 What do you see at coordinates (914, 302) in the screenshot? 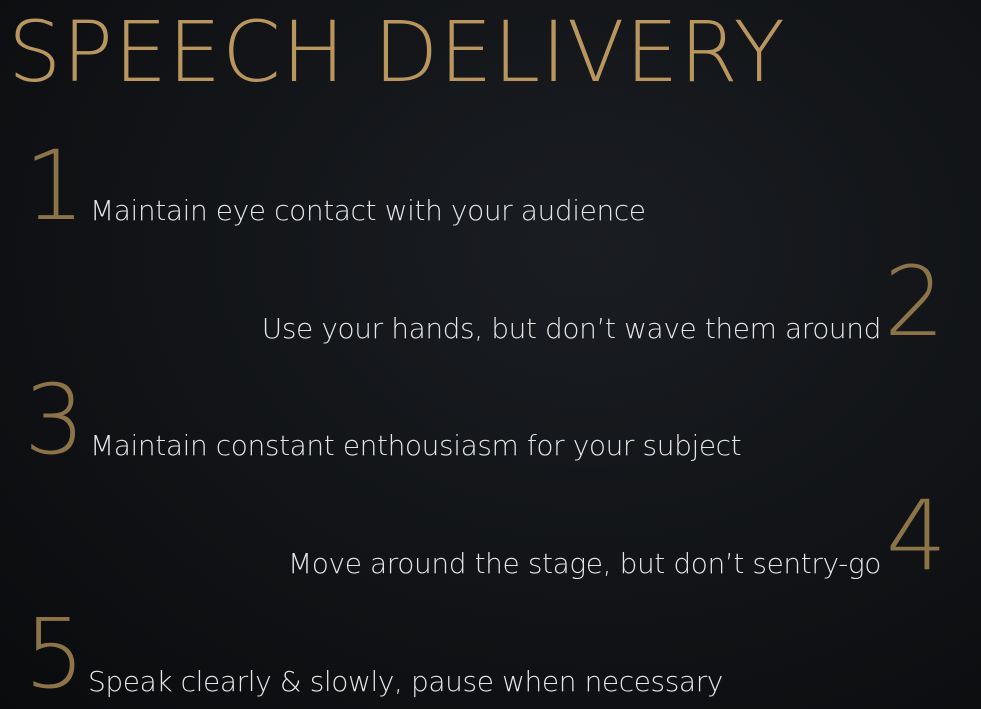
I see `point-2-number: 2` at bounding box center [914, 302].